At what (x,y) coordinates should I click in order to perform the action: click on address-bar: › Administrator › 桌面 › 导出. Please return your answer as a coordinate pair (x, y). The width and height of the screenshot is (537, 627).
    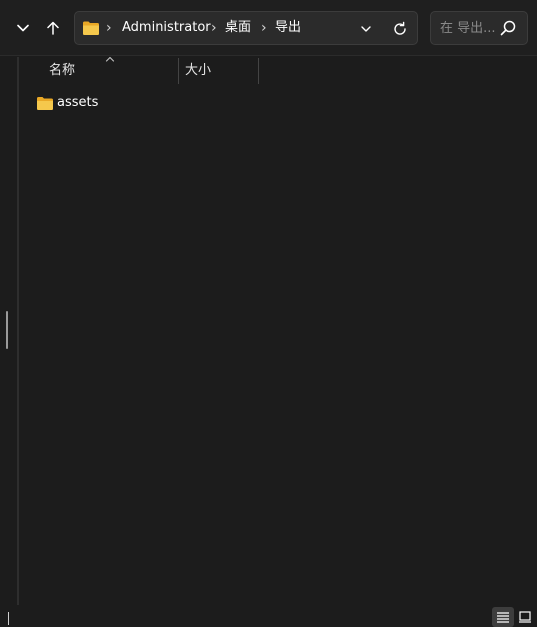
    Looking at the image, I should click on (246, 28).